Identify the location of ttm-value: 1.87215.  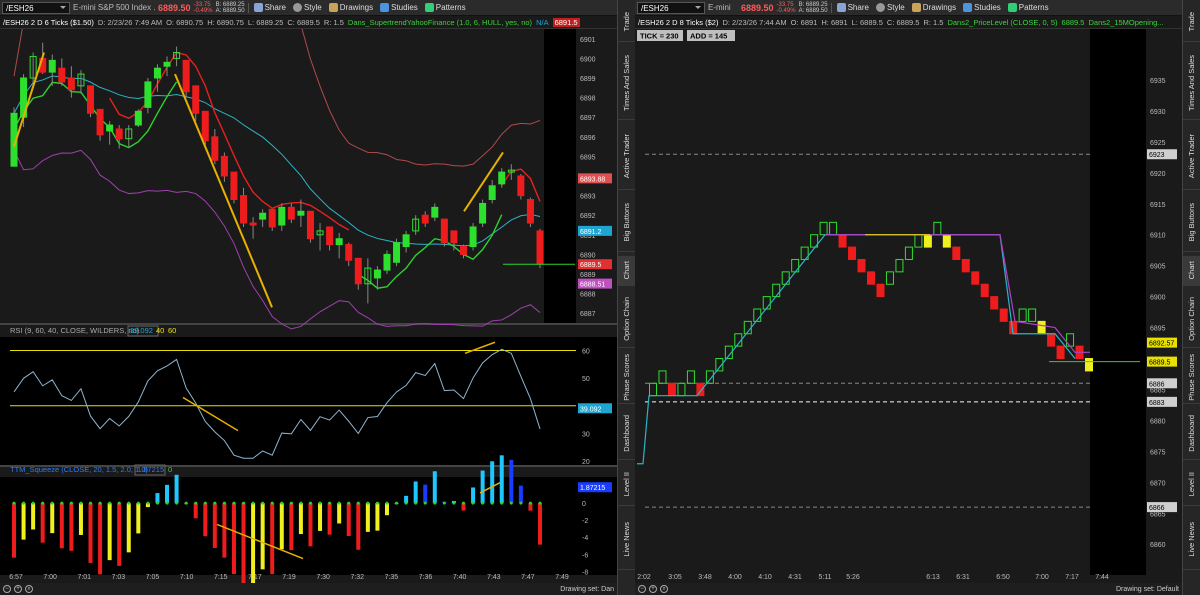
(150, 469).